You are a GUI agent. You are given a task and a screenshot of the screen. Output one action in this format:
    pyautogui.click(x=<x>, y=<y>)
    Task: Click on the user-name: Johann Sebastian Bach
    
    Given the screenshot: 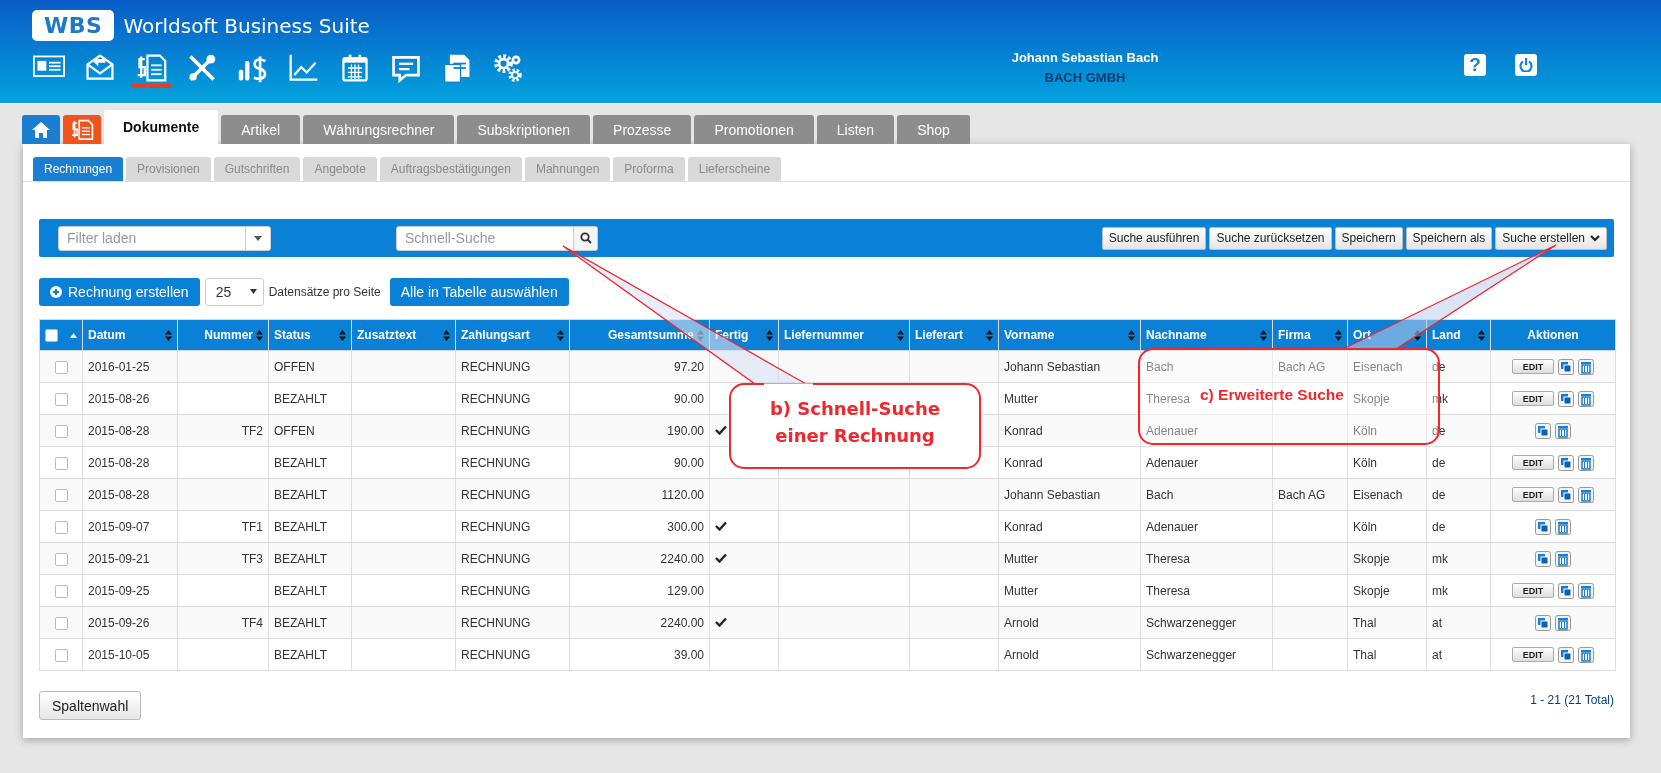 What is the action you would take?
    pyautogui.click(x=1085, y=58)
    